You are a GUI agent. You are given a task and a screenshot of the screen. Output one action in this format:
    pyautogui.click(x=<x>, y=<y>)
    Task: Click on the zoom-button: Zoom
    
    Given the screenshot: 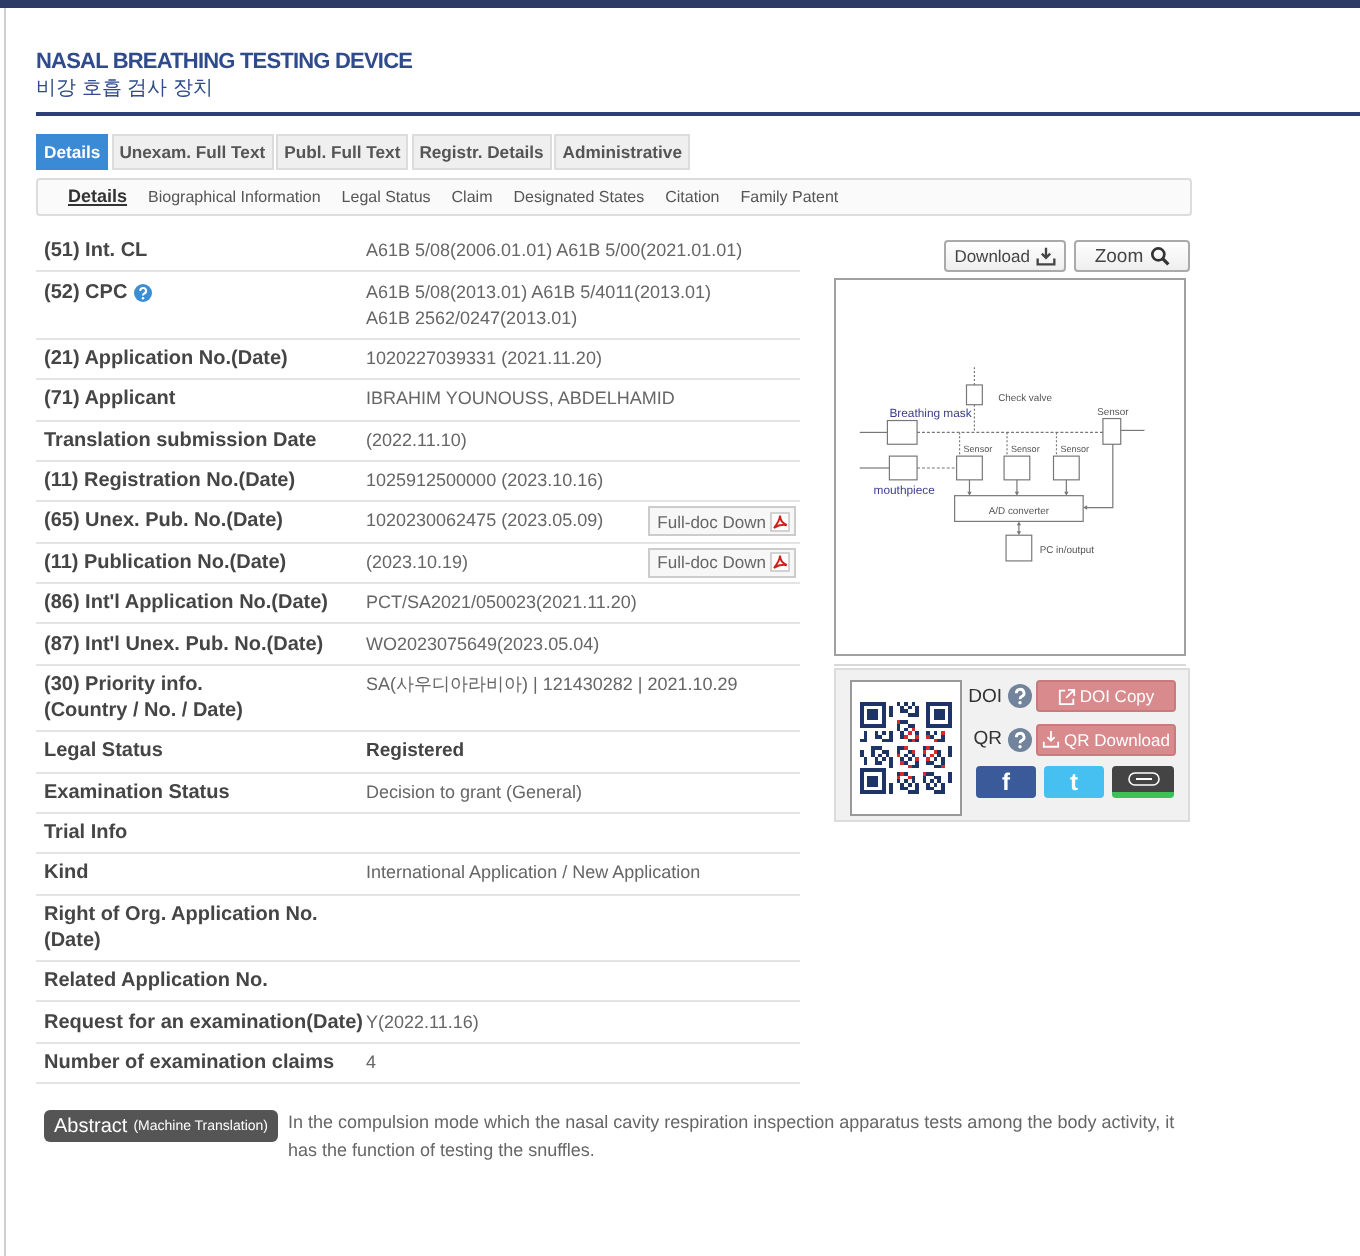 What is the action you would take?
    pyautogui.click(x=1132, y=256)
    